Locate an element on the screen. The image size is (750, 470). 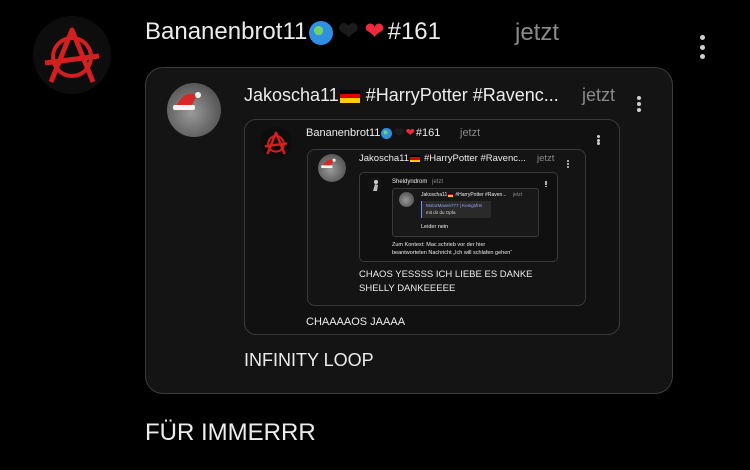
quote-author: Bananenbrot11 ❤ ❤#161 is located at coordinates (373, 133).